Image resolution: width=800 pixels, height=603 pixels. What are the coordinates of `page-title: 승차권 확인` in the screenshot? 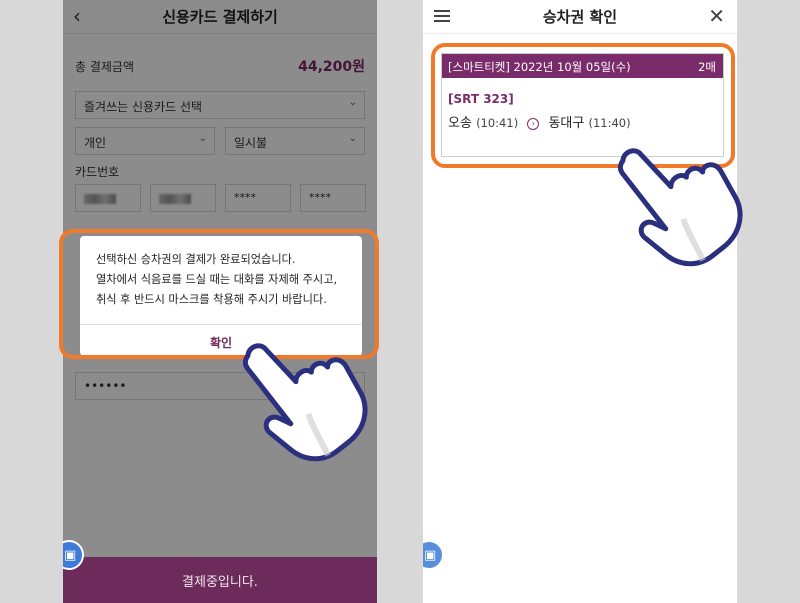 It's located at (580, 17).